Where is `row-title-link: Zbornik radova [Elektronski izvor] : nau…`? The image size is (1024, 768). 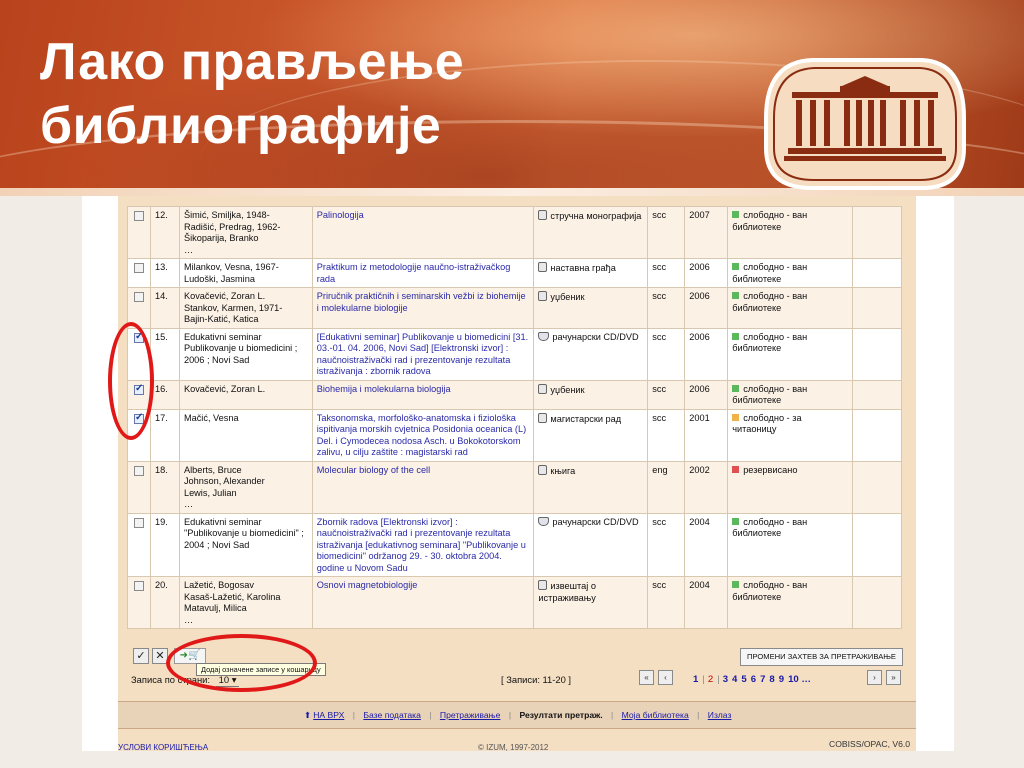
row-title-link: Zbornik radova [Elektronski izvor] : nau… is located at coordinates (423, 544).